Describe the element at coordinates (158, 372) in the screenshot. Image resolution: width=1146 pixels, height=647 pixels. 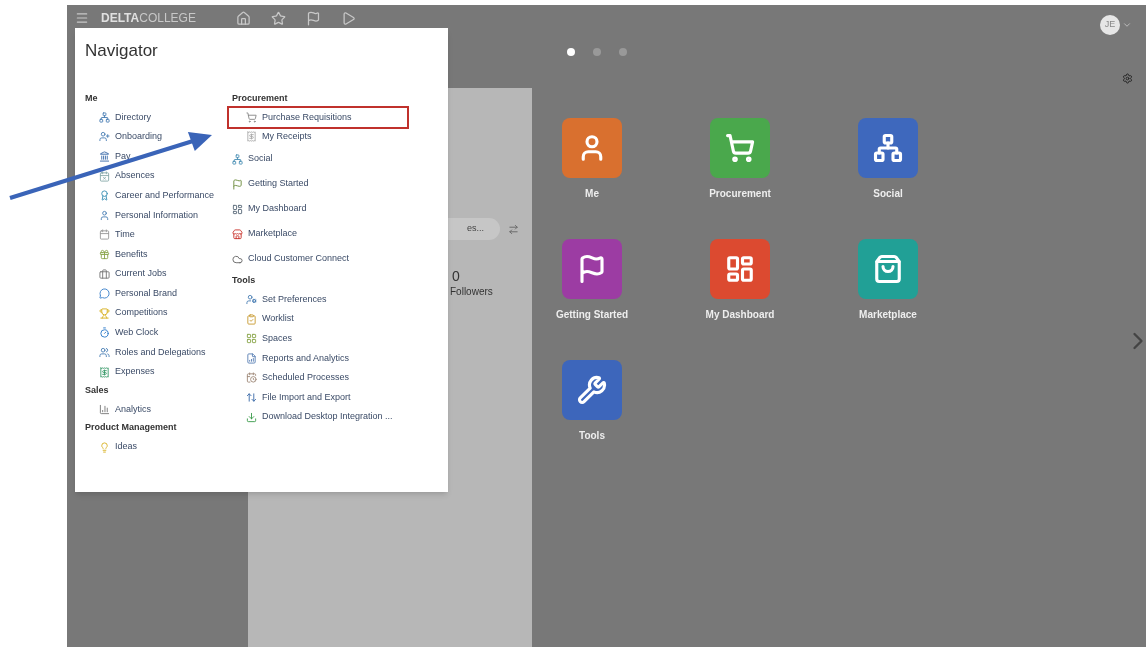
I see `navigator-link: Expenses` at that location.